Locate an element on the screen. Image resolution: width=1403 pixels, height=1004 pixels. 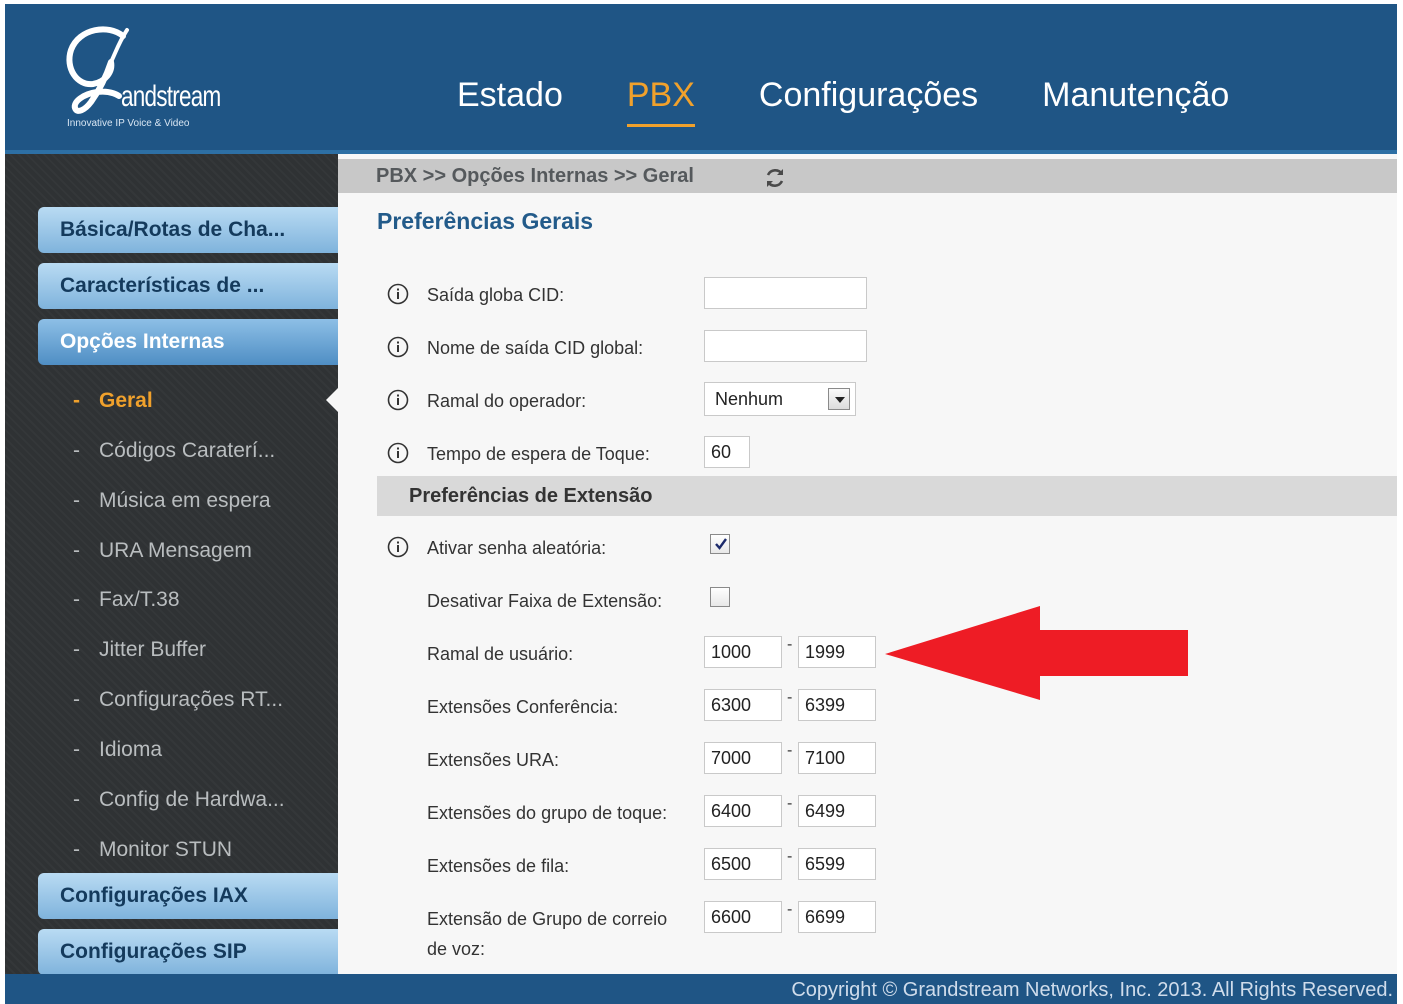
main-nav: Estado PBX Configurações Manutenção is located at coordinates (875, 101).